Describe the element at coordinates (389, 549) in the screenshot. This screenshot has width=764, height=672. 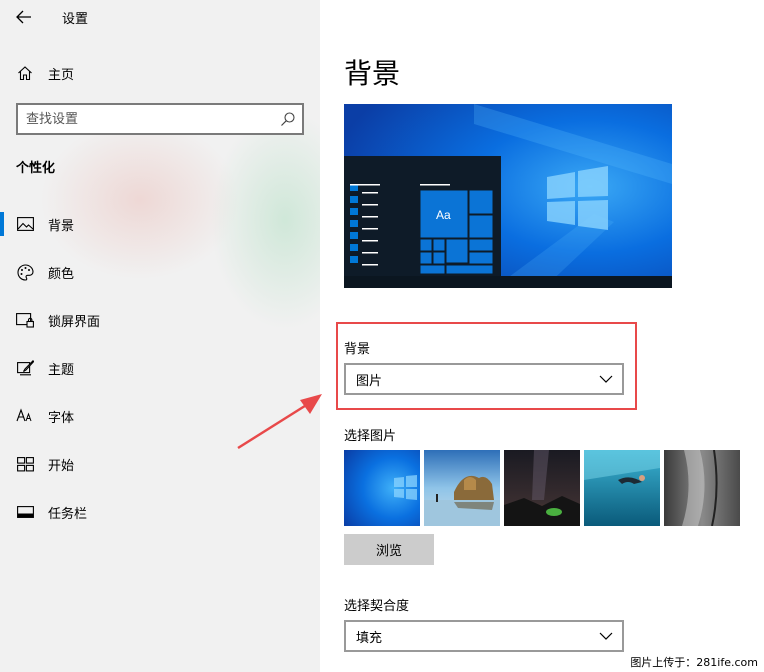
I see `browse-button: 浏览` at that location.